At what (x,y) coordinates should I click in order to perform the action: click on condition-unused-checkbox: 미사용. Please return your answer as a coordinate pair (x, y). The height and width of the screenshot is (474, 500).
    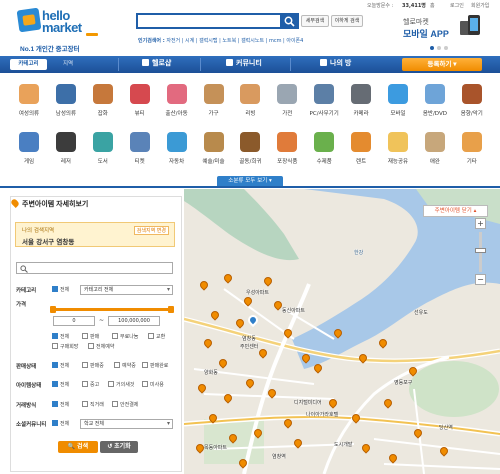
    Looking at the image, I should click on (153, 384).